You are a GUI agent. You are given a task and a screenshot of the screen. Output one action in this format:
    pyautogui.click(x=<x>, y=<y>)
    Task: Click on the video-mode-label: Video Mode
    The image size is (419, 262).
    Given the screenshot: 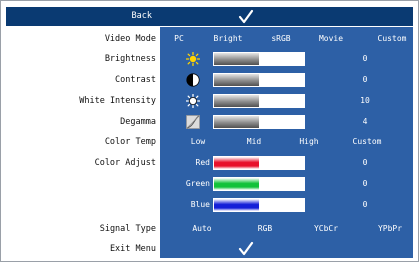 What is the action you would take?
    pyautogui.click(x=81, y=39)
    